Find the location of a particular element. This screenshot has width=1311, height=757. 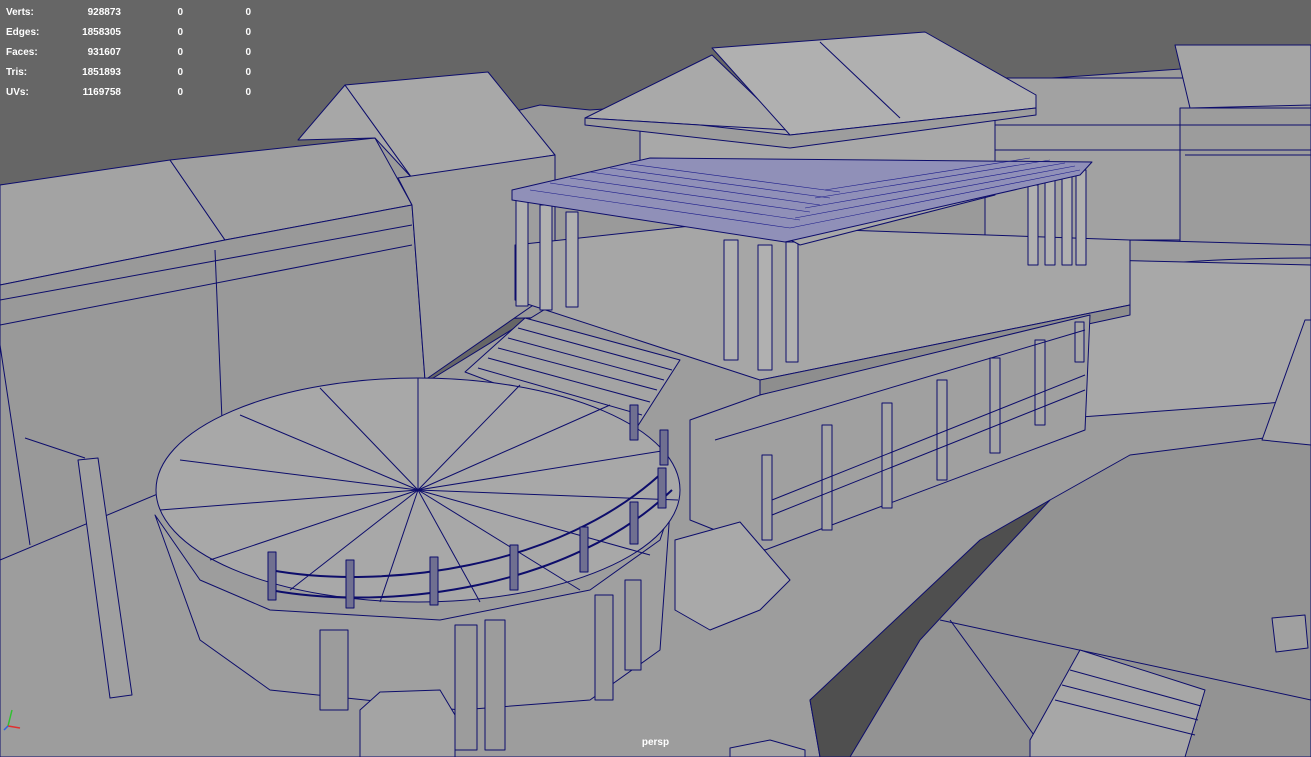

hud-label: Verts: is located at coordinates (20, 12).